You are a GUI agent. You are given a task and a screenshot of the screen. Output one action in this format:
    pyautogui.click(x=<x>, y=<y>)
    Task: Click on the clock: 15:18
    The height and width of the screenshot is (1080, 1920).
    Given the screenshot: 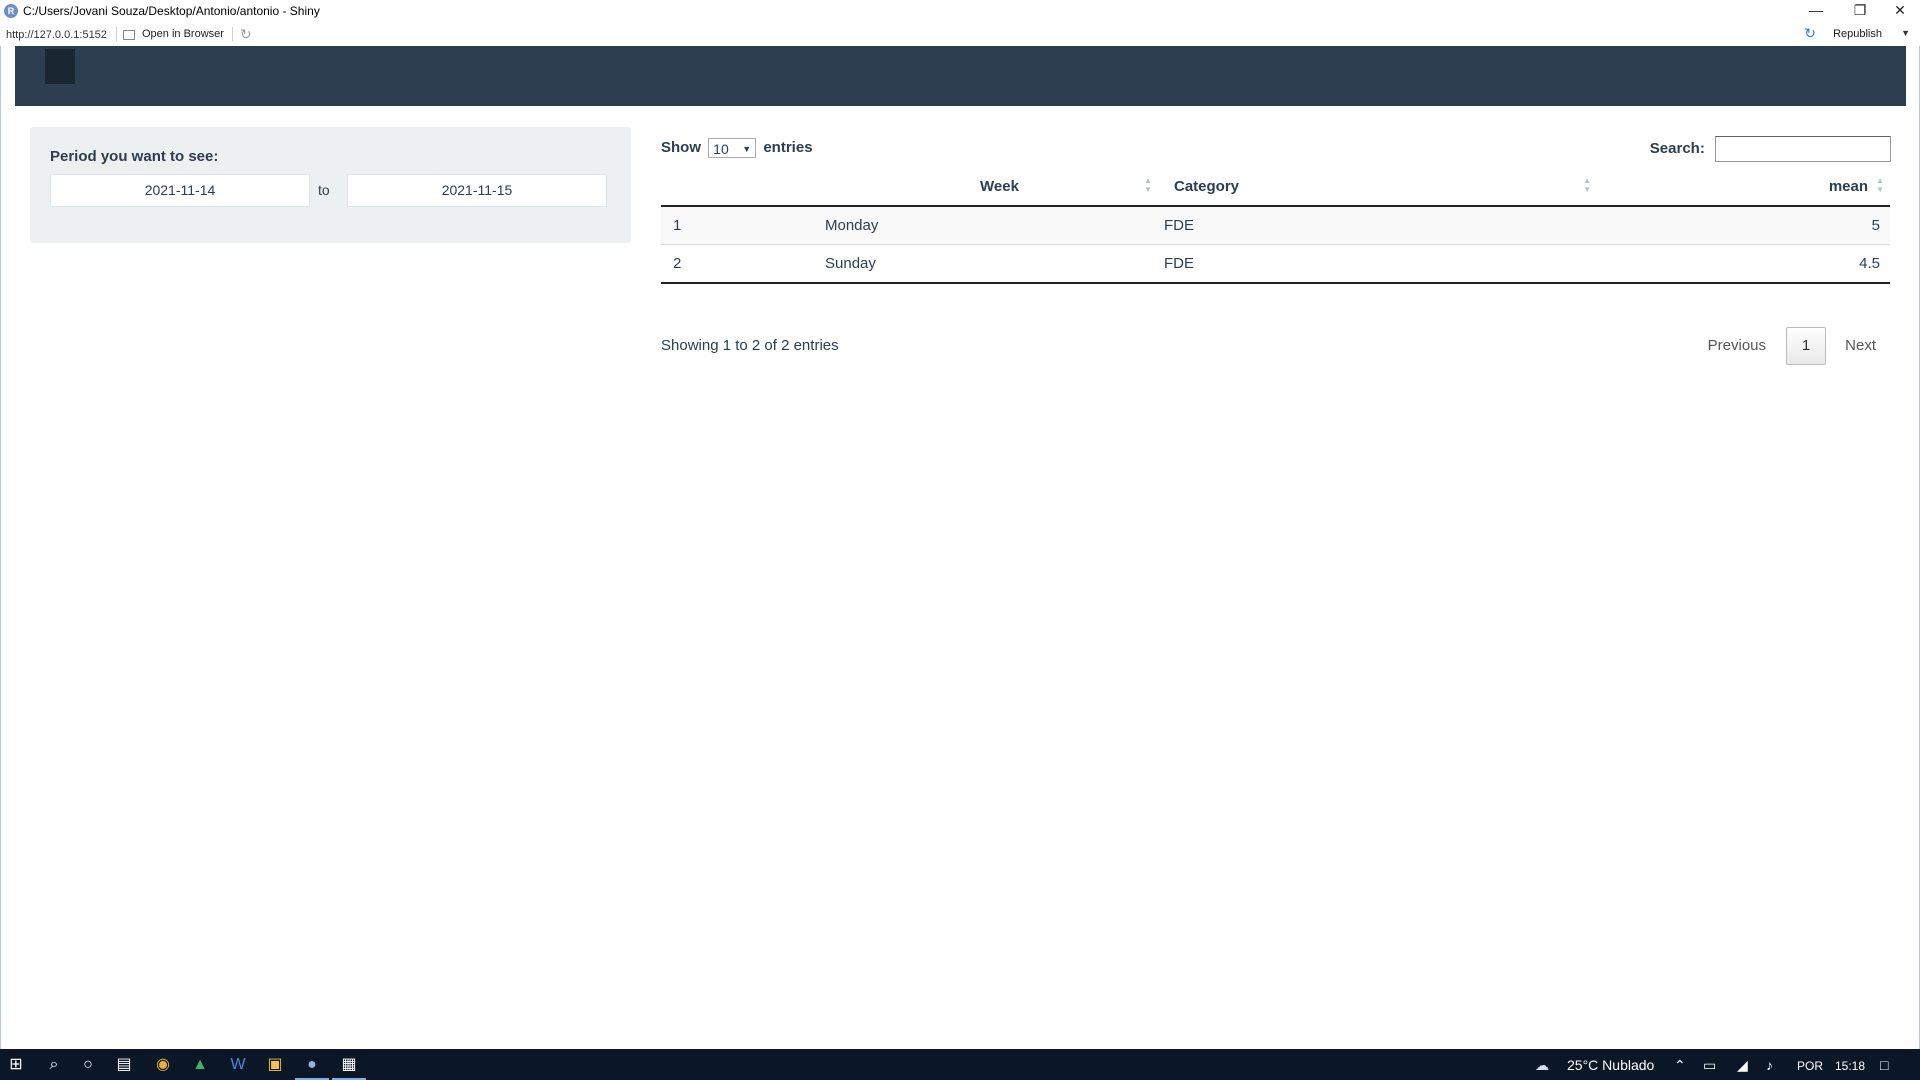 What is the action you would take?
    pyautogui.click(x=1850, y=1066)
    